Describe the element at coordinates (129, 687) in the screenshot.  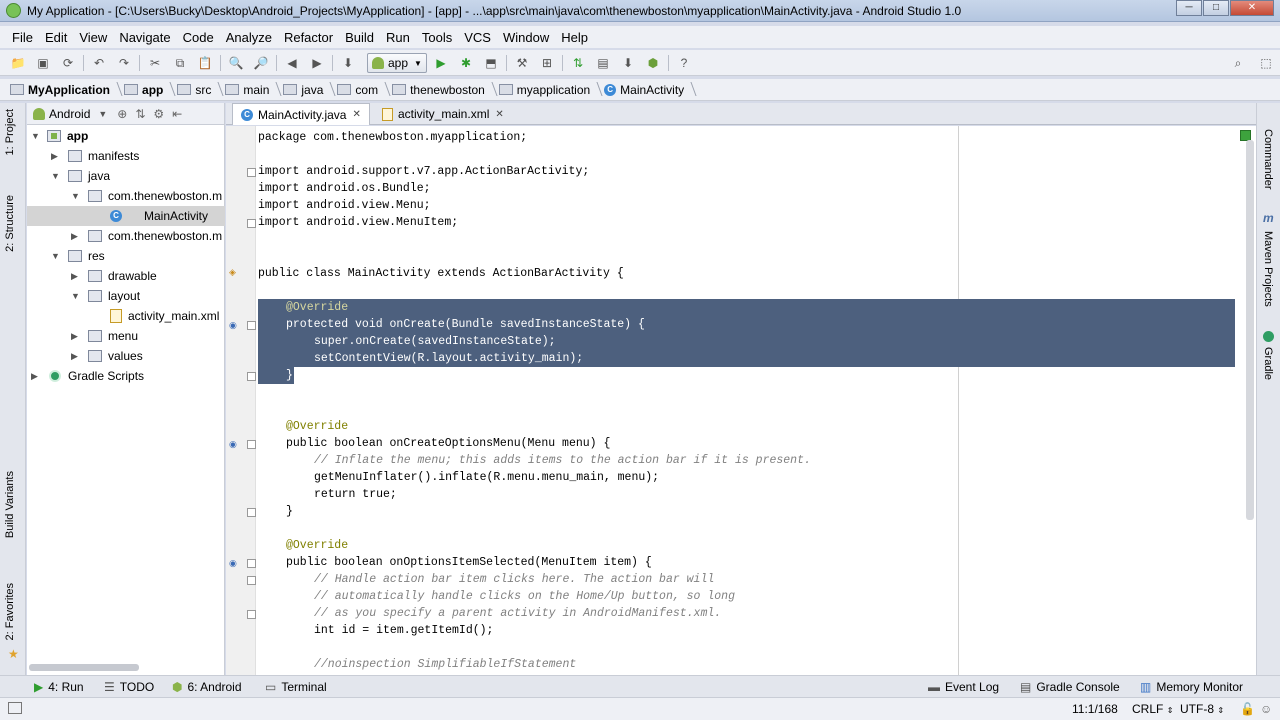
I see `tool-tab-todo: ☰ TODO` at that location.